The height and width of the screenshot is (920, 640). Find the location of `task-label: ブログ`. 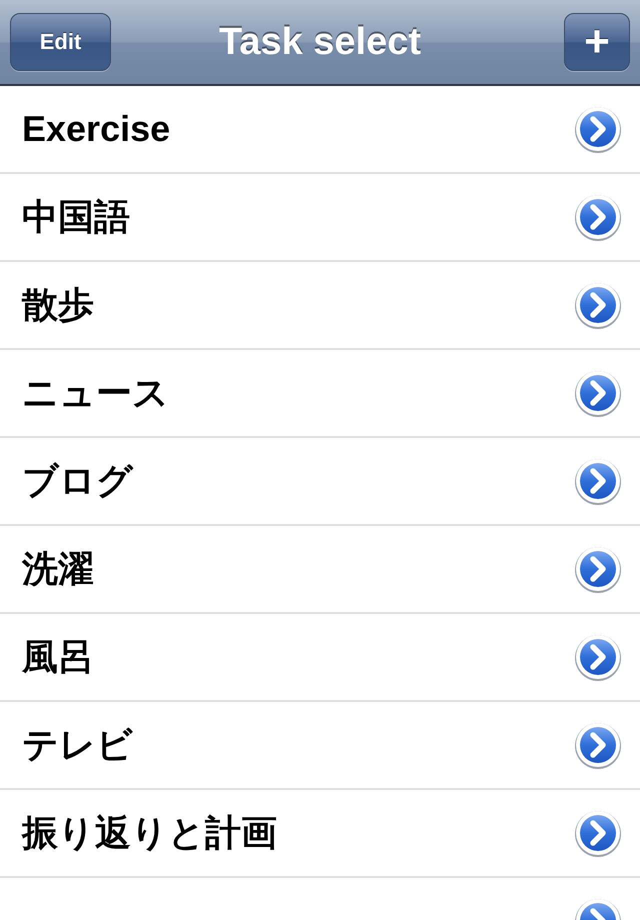

task-label: ブログ is located at coordinates (77, 480).